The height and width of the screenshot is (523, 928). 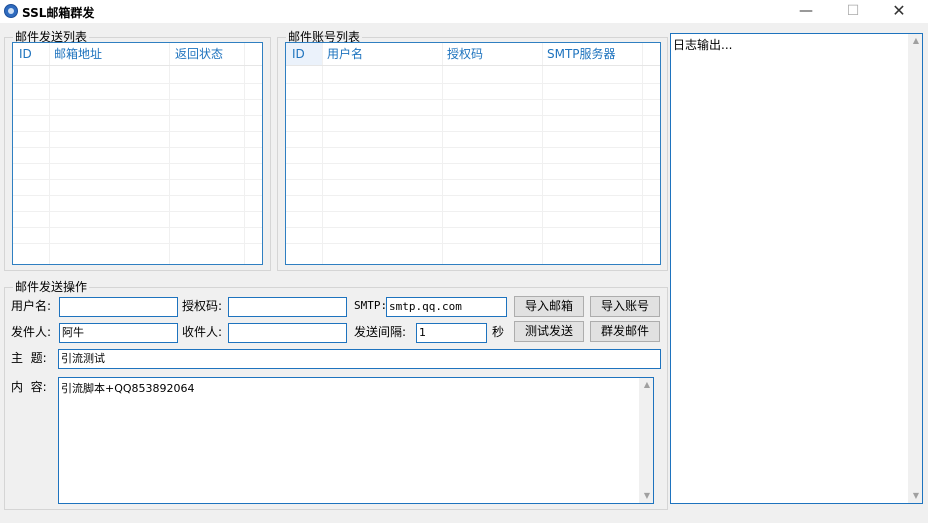 I want to click on send-list-group: 邮件发送列表 ID 邮箱地址 返回状态, so click(x=137, y=150).